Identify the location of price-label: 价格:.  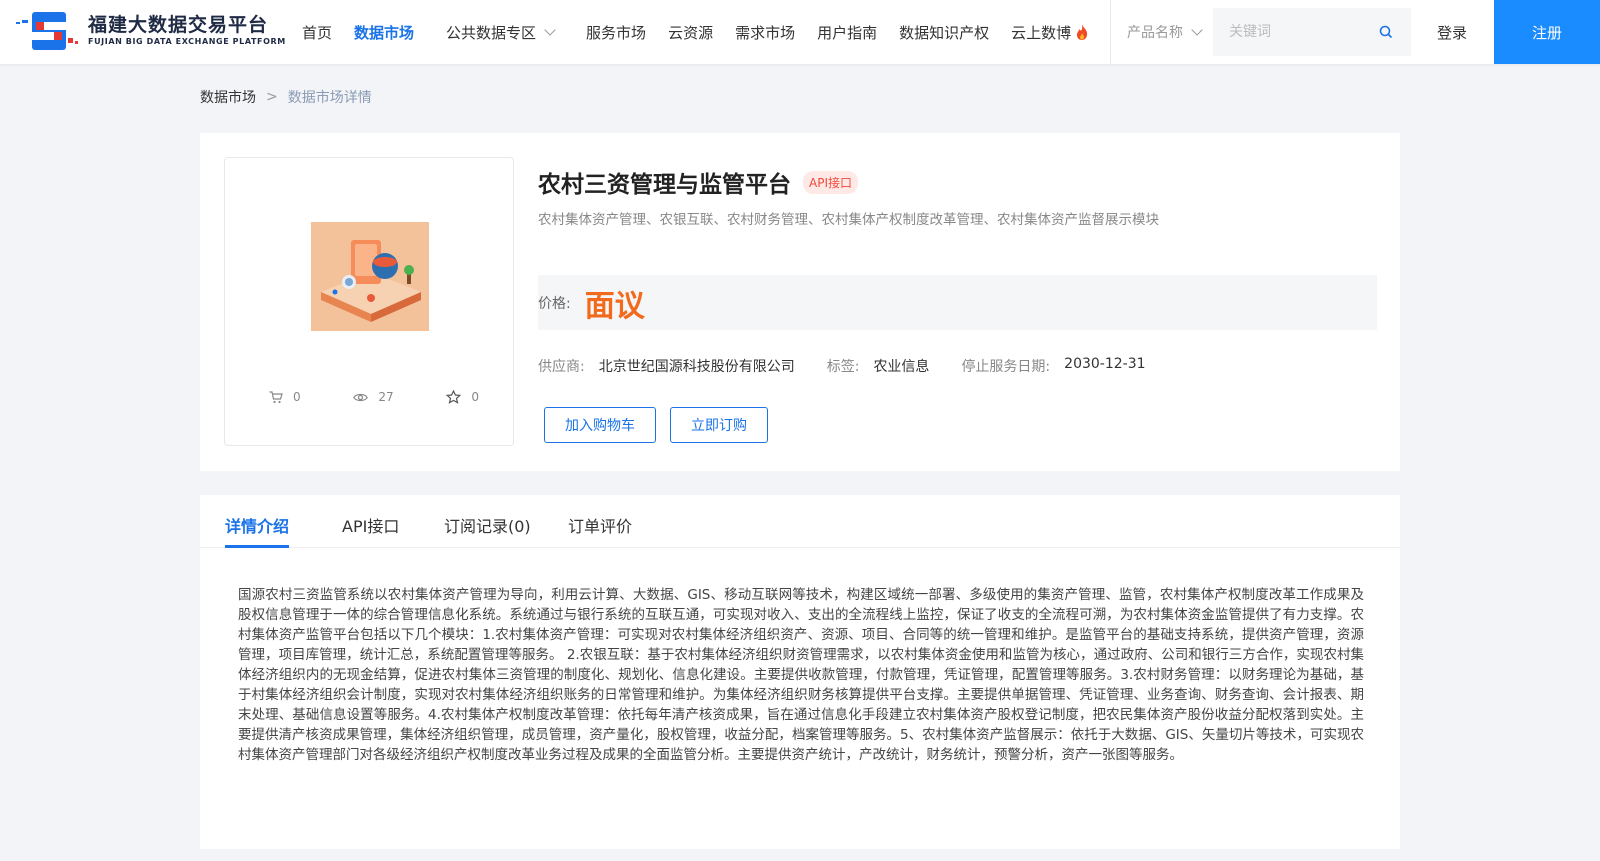
(554, 303).